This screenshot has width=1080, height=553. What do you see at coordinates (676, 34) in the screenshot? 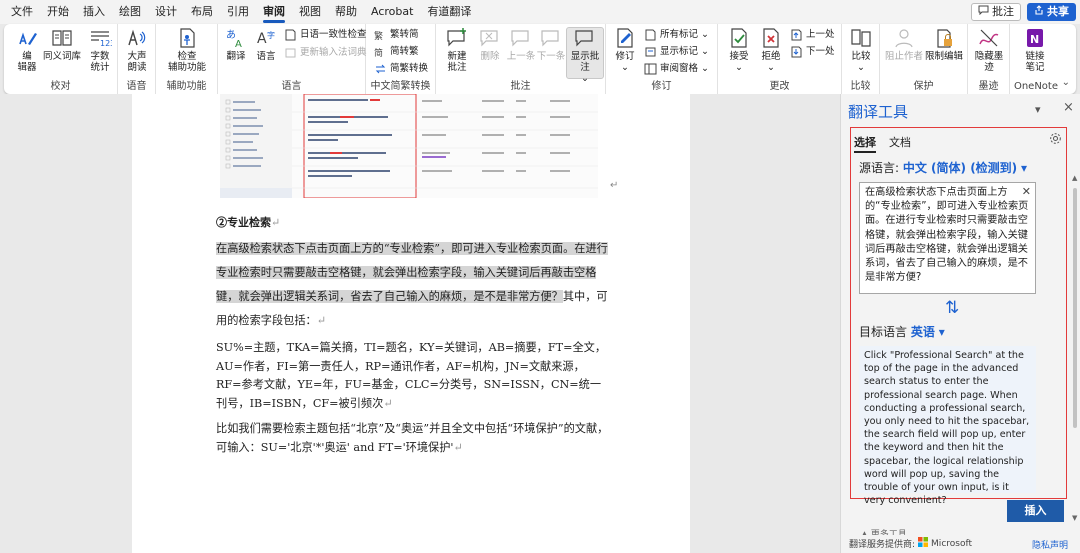
I see `all-markup-dropdown: 所有标记 ⌄` at bounding box center [676, 34].